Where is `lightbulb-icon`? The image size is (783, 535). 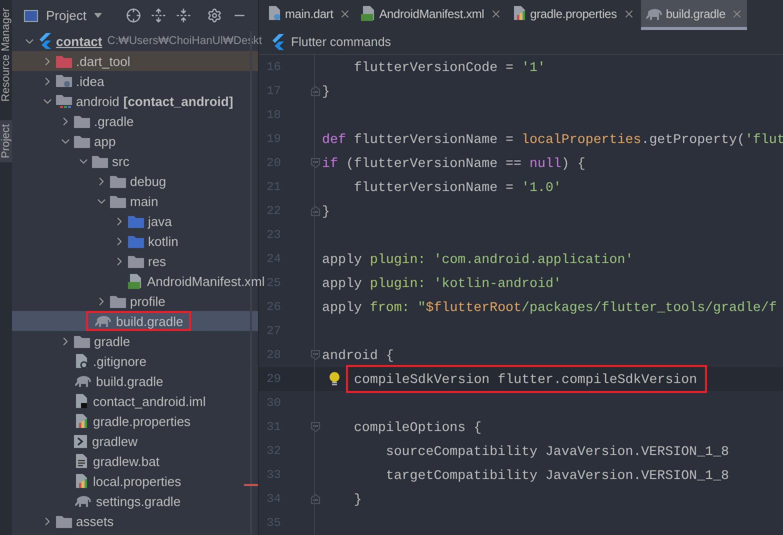 lightbulb-icon is located at coordinates (334, 379).